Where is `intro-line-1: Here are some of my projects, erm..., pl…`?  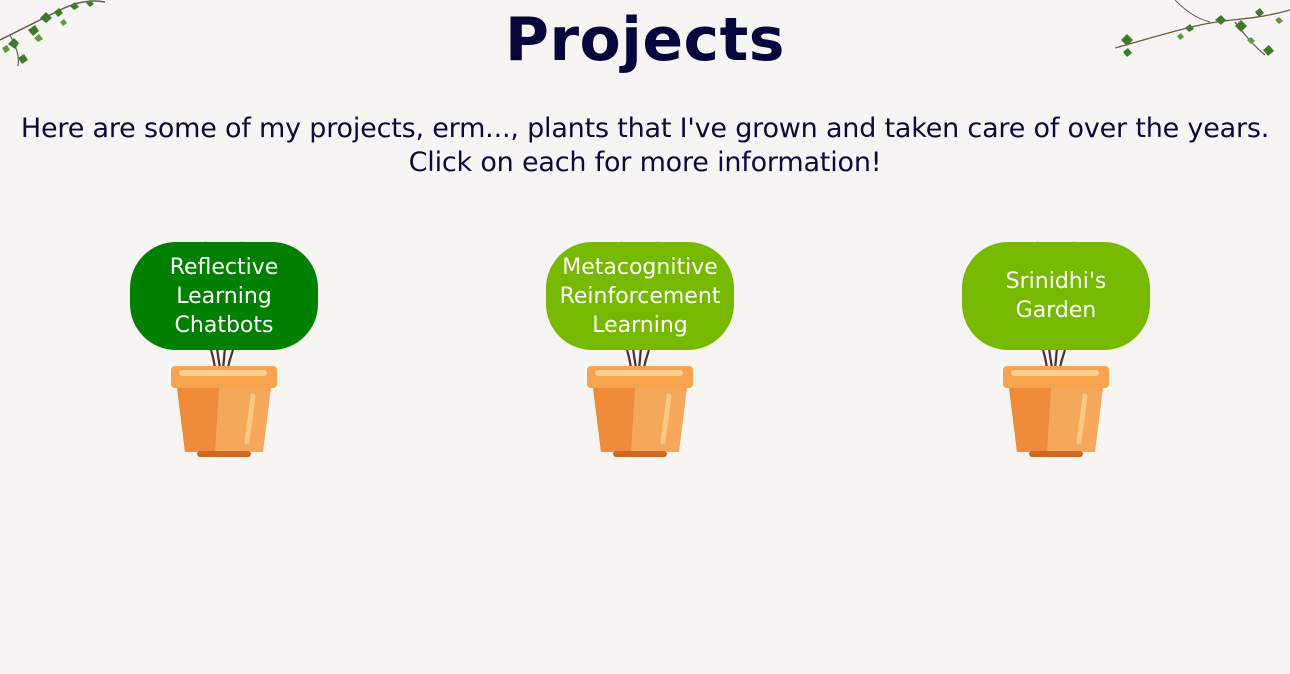 intro-line-1: Here are some of my projects, erm..., pl… is located at coordinates (645, 128).